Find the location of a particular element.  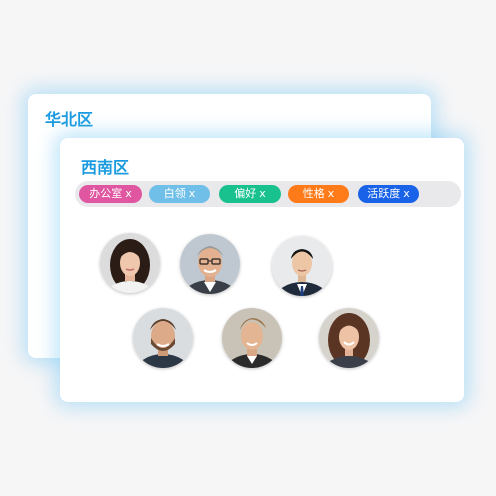

tag-label: 偏好 is located at coordinates (245, 193).